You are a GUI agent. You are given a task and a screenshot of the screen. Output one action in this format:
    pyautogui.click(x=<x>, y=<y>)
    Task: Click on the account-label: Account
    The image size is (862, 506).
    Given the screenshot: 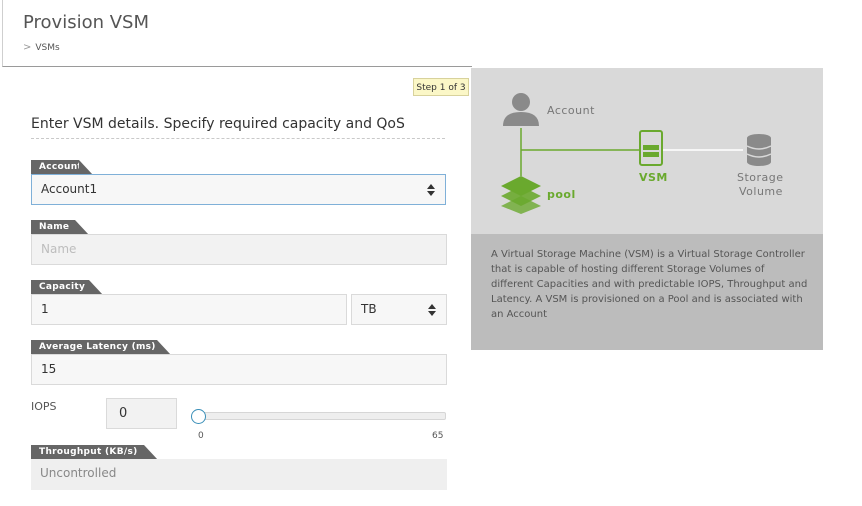 What is the action you would take?
    pyautogui.click(x=62, y=167)
    